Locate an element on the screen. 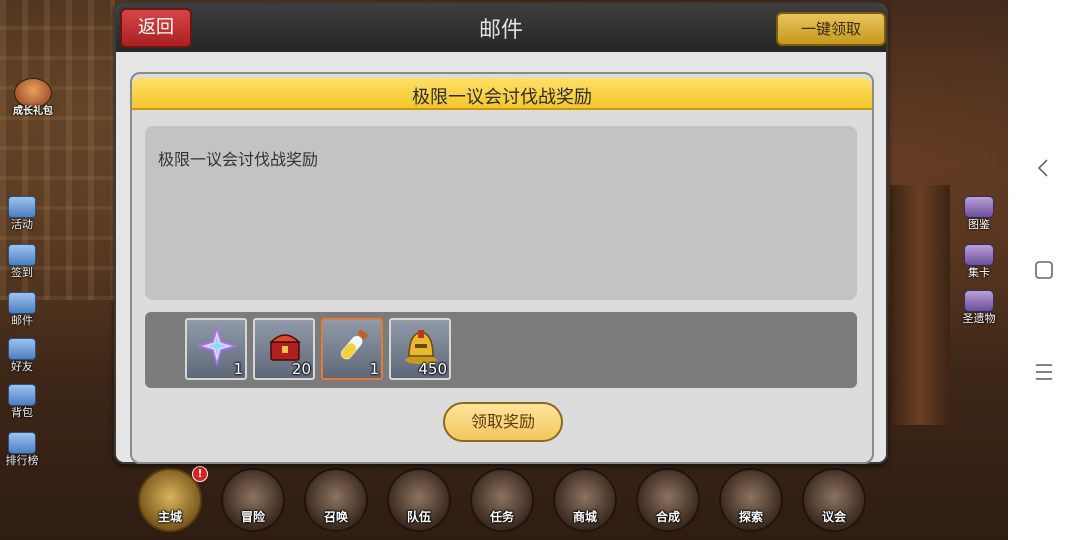 The width and height of the screenshot is (1080, 540). growth-pack-icon is located at coordinates (33, 93).